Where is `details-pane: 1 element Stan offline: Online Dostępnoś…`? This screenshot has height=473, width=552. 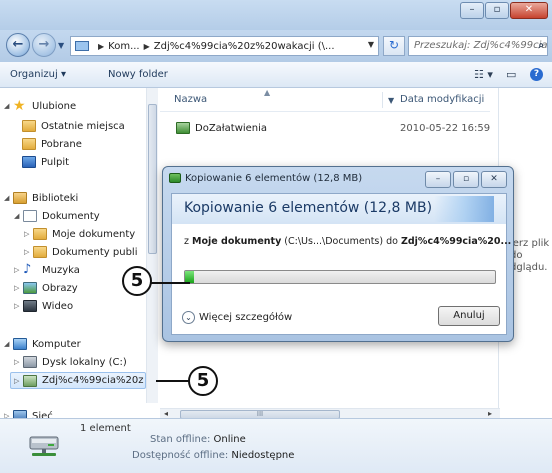
details-pane: 1 element Stan offline: Online Dostępnoś… is located at coordinates (276, 445).